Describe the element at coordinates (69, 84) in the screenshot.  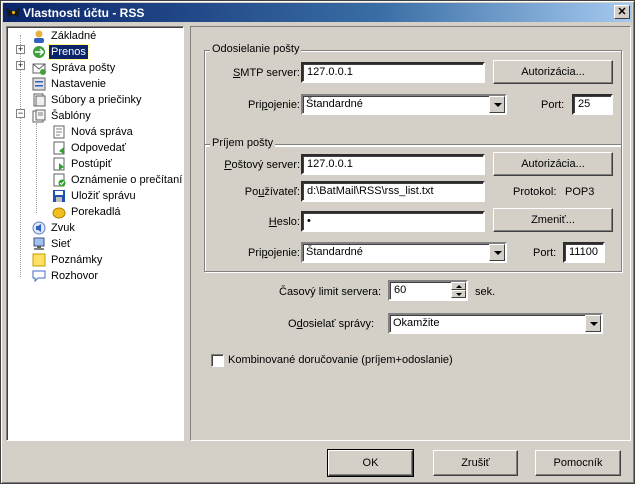
I see `tree-item-nastavenie: Nastavenie` at that location.